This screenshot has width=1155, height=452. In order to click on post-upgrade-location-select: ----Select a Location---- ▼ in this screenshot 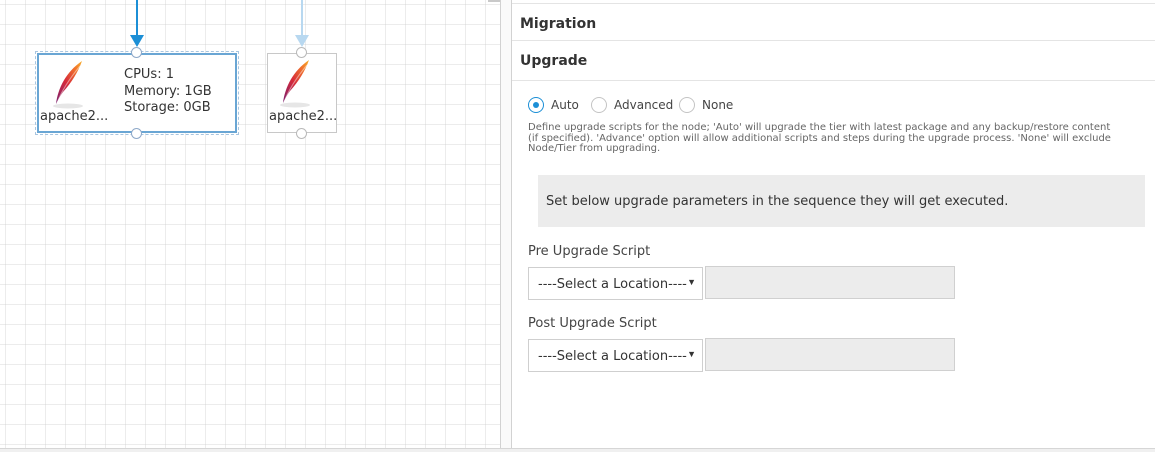, I will do `click(615, 355)`.